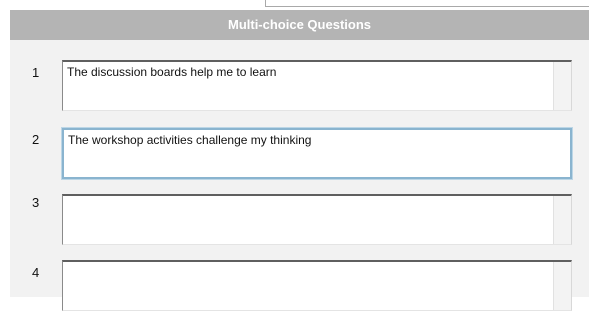 Image resolution: width=589 pixels, height=311 pixels. I want to click on question-input-1: The discussion boards help me to learn, so click(317, 85).